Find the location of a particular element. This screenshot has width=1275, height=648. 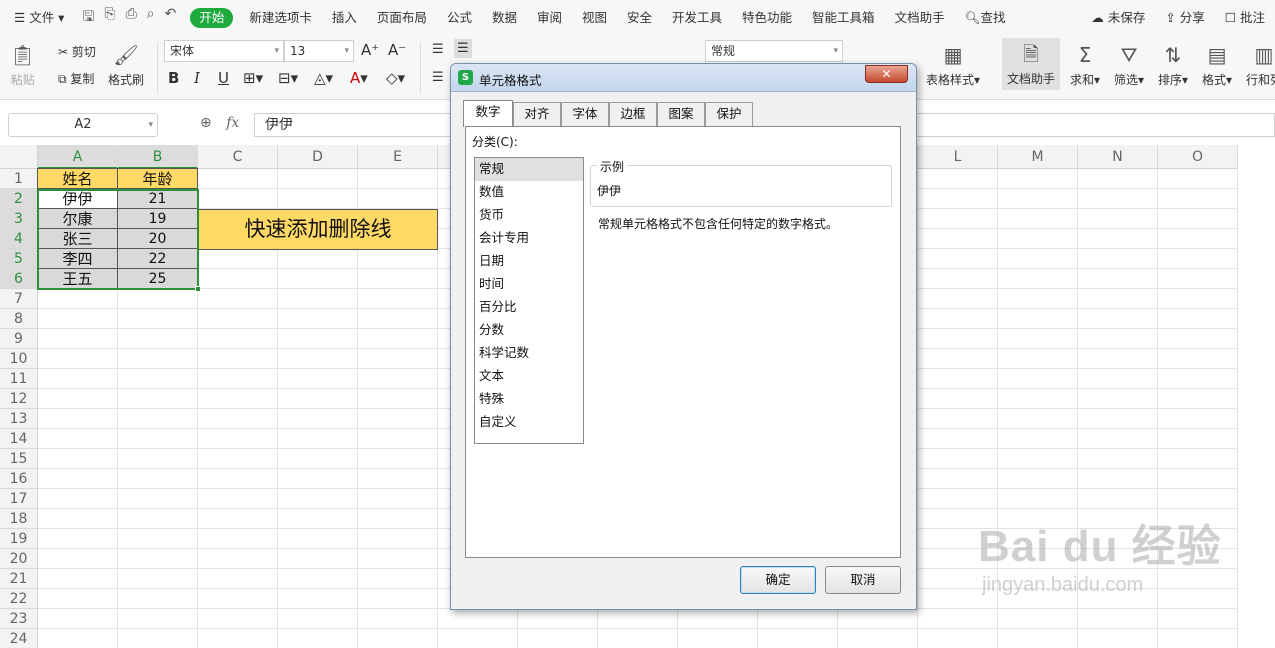

row-header-4: 4 is located at coordinates (19, 239).